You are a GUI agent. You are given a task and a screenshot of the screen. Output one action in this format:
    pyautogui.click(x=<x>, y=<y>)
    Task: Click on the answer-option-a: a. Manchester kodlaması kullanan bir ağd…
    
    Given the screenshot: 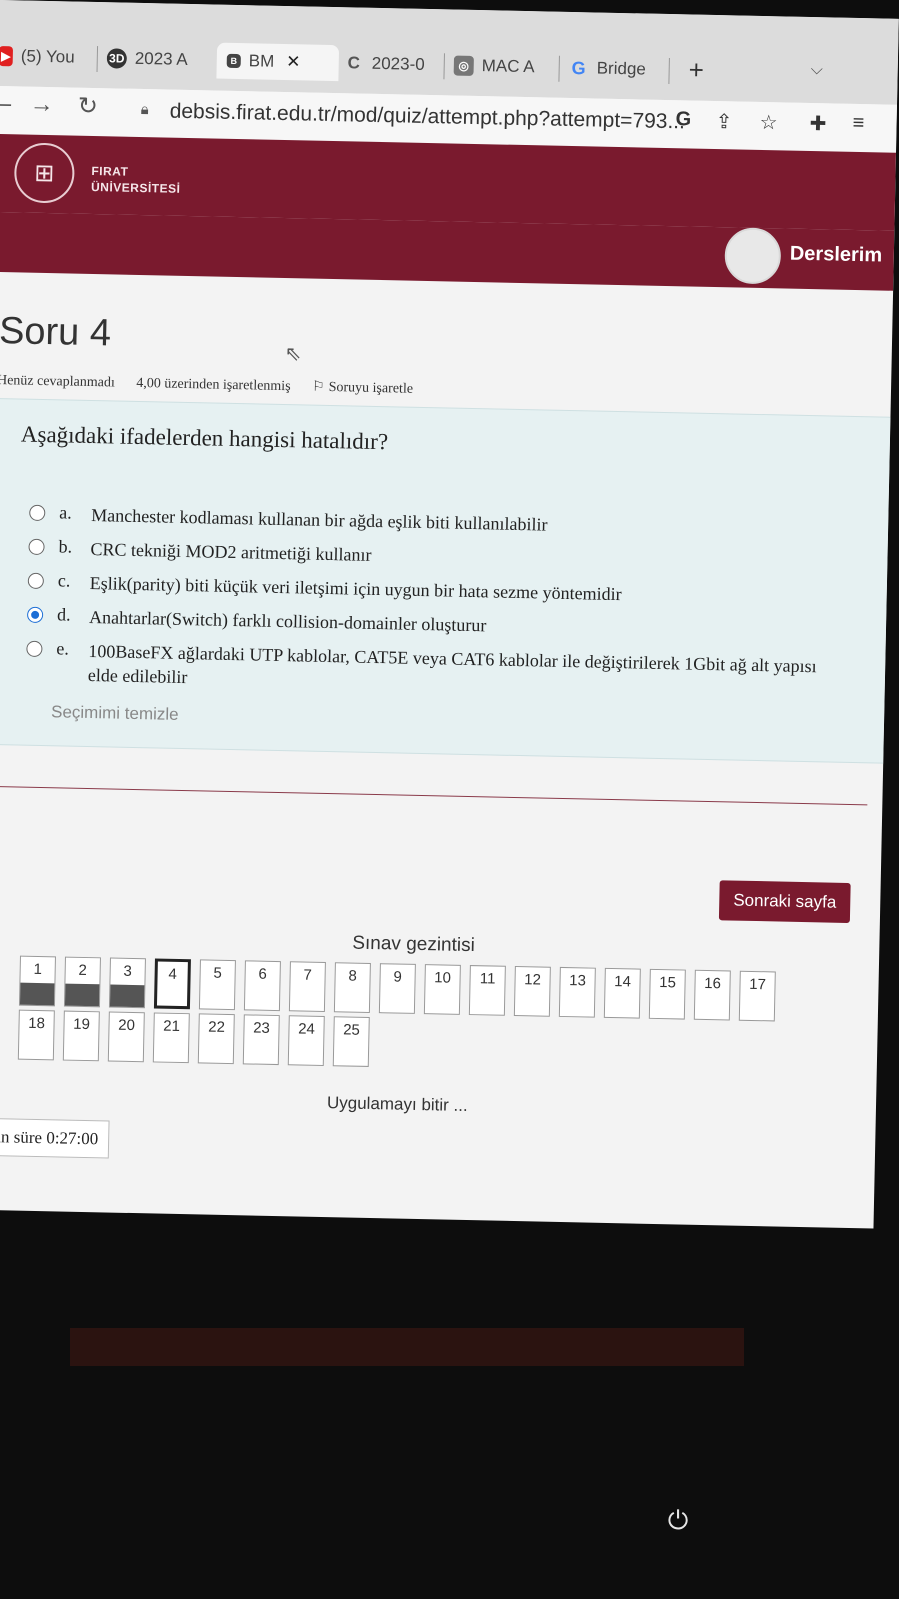 What is the action you would take?
    pyautogui.click(x=440, y=522)
    